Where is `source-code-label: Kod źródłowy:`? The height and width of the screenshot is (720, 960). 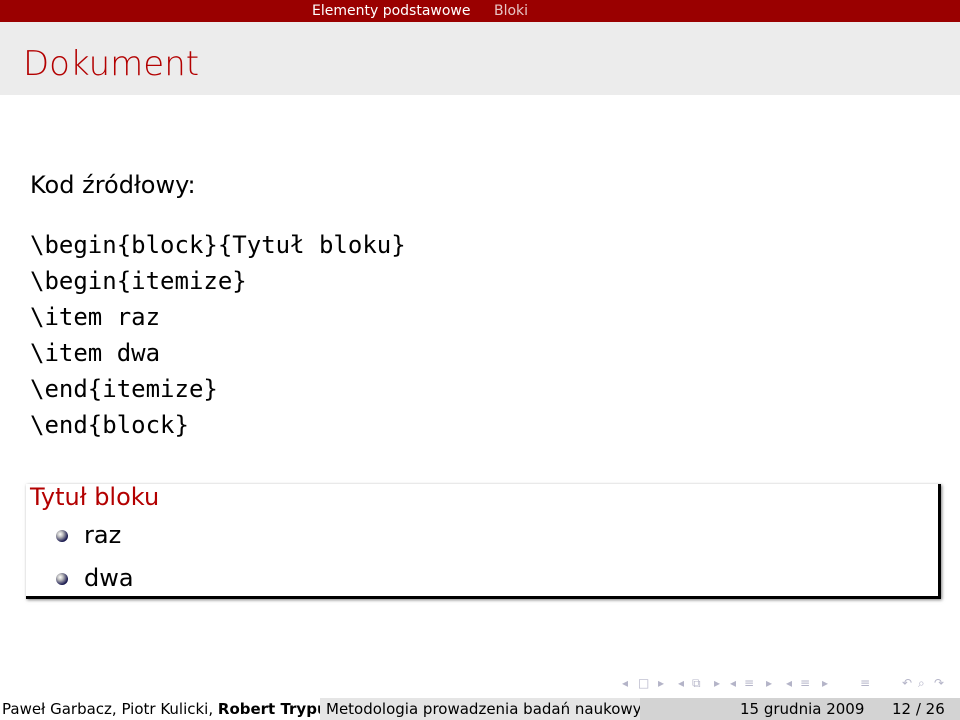
source-code-label: Kod źródłowy: is located at coordinates (113, 185).